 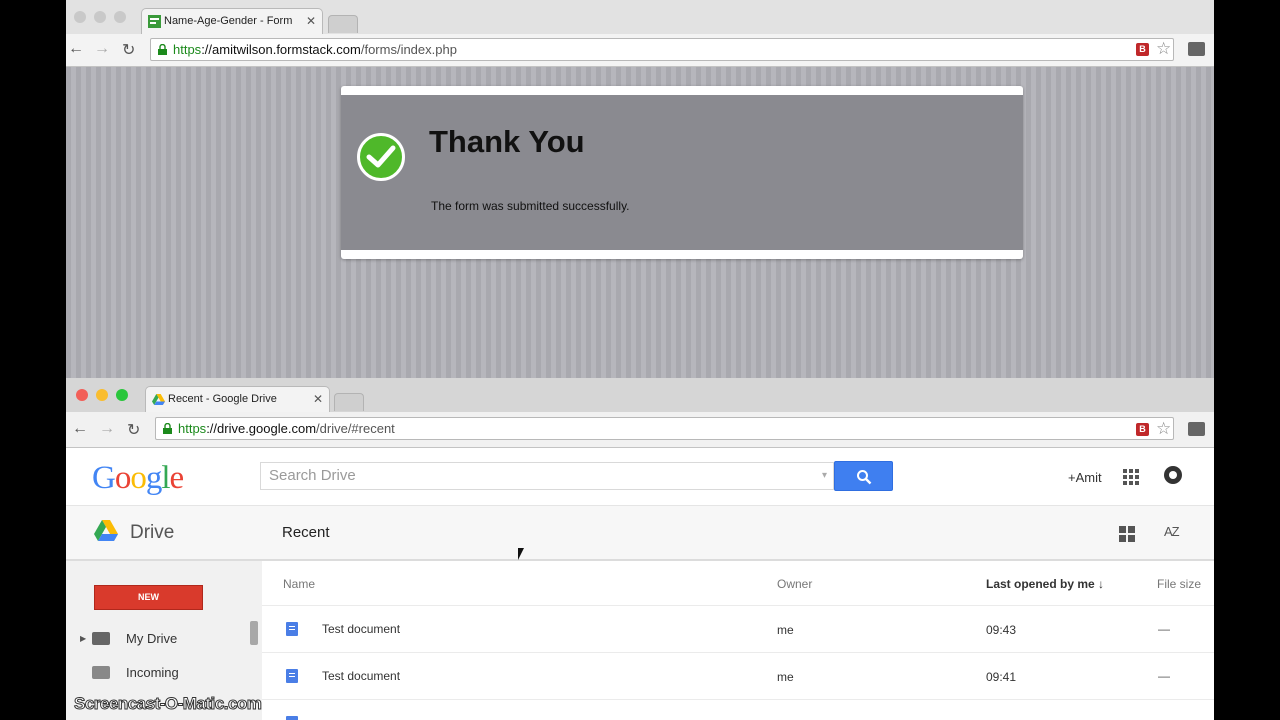 What do you see at coordinates (83, 638) in the screenshot?
I see `expand-arrow-icon: ▶` at bounding box center [83, 638].